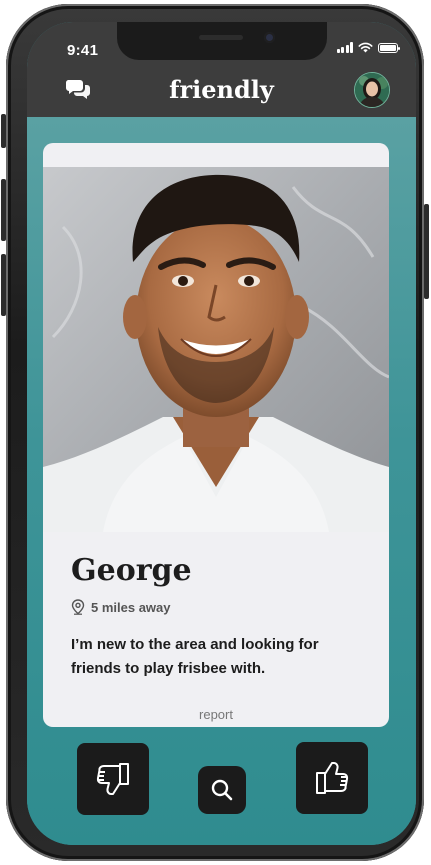 The height and width of the screenshot is (865, 431). What do you see at coordinates (83, 50) in the screenshot?
I see `status-time: 9:41` at bounding box center [83, 50].